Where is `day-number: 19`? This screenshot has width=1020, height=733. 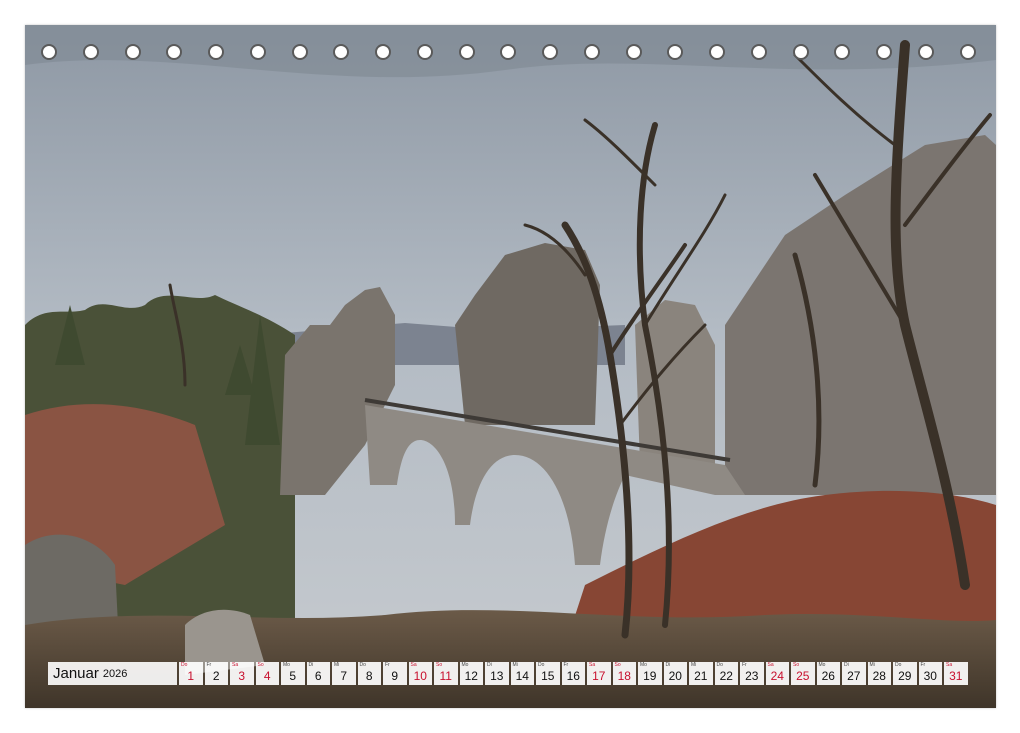 day-number: 19 is located at coordinates (650, 676).